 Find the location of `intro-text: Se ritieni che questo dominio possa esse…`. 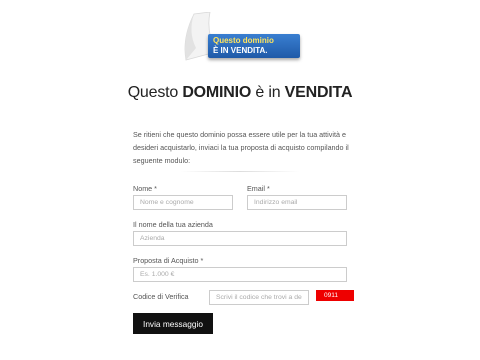

intro-text: Se ritieni che questo dominio possa esse… is located at coordinates (241, 147).